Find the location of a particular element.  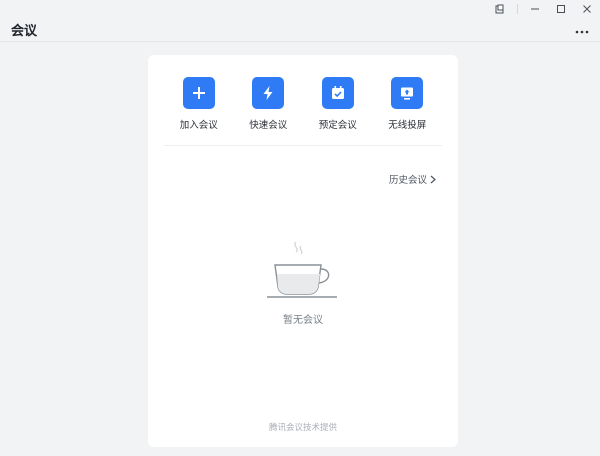

join-meeting-icon-tile is located at coordinates (198, 93).